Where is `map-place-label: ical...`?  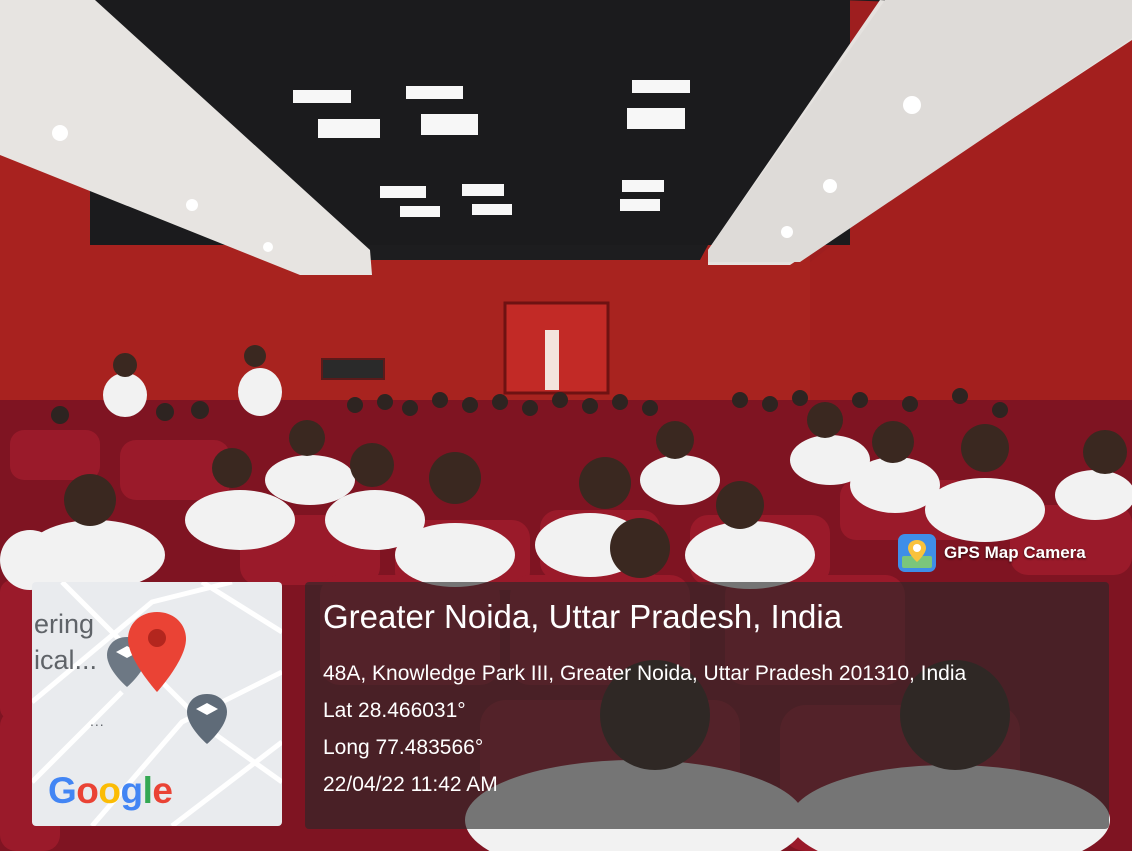 map-place-label: ical... is located at coordinates (66, 660).